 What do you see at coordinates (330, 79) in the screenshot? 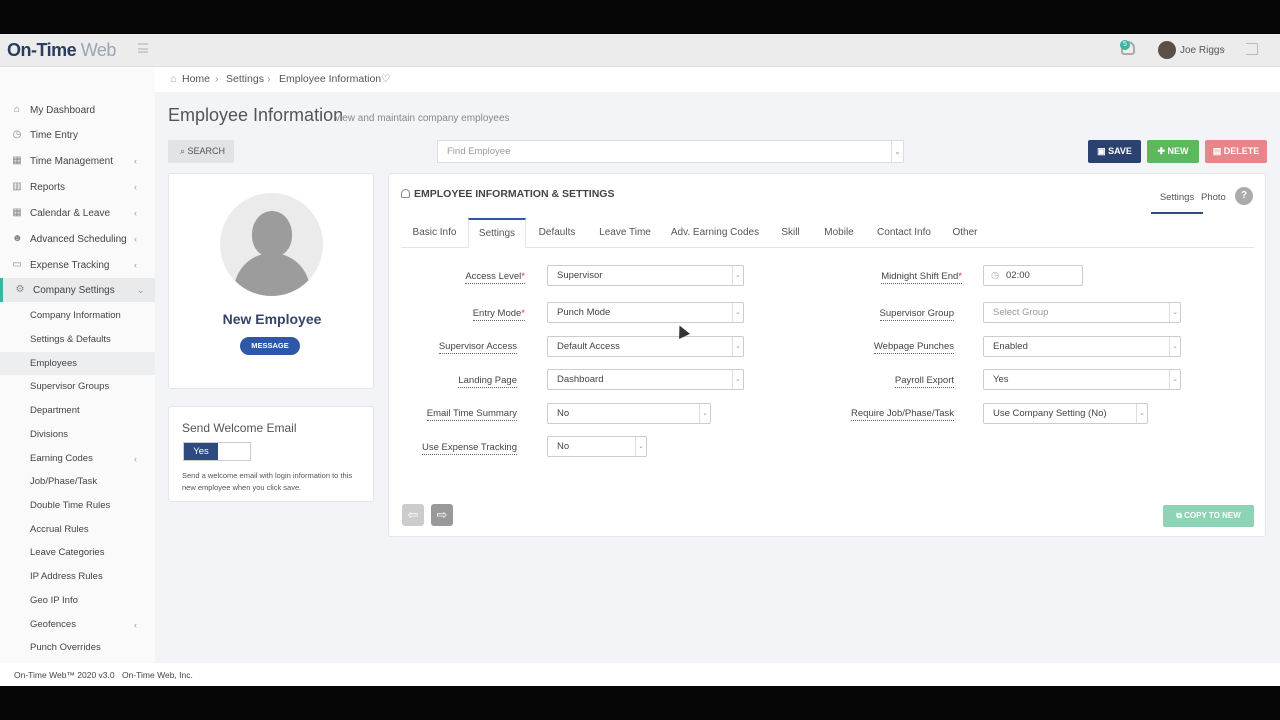
I see `breadcrumb-current: Employee Information` at bounding box center [330, 79].